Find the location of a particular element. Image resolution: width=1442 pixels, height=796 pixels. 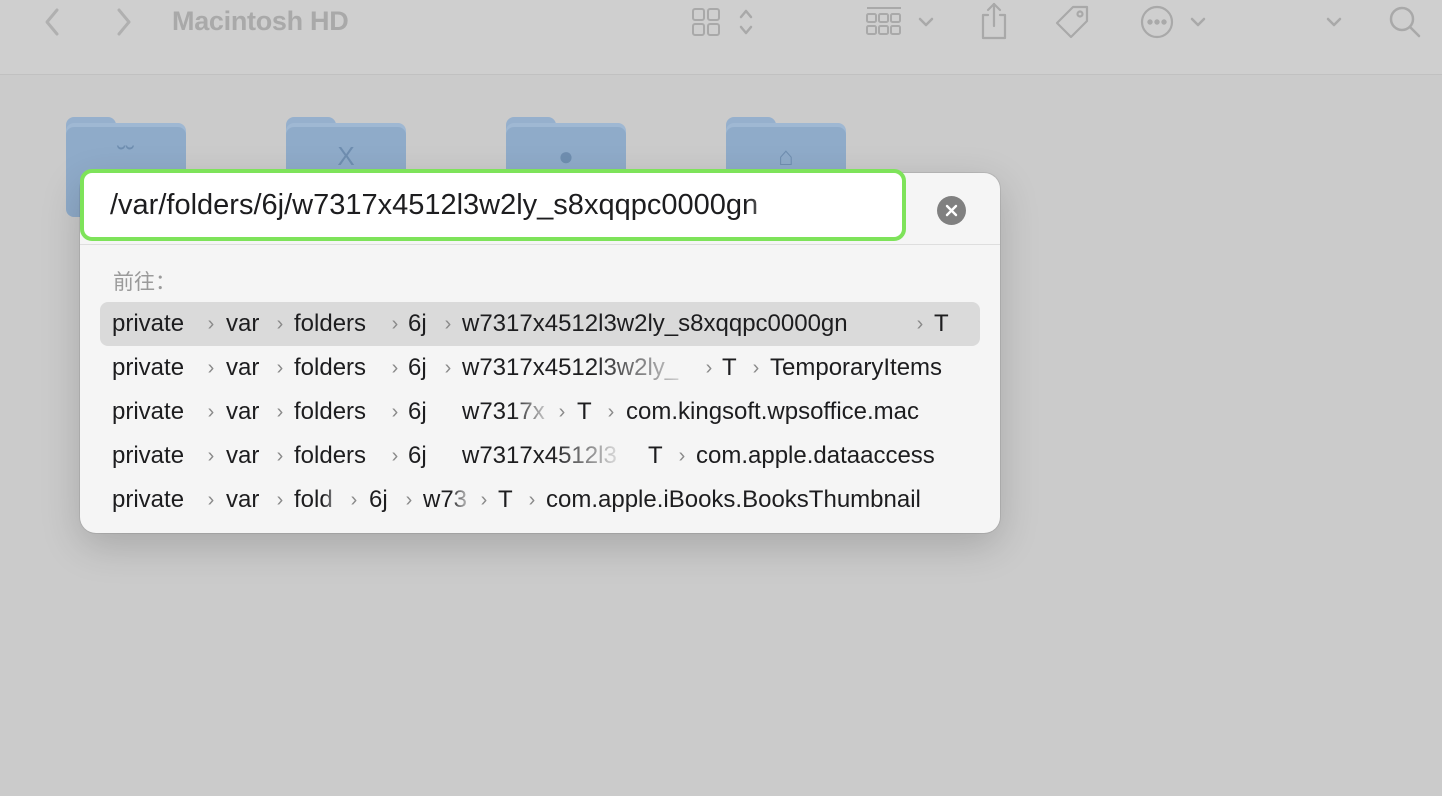

search-icon is located at coordinates (1405, 22).